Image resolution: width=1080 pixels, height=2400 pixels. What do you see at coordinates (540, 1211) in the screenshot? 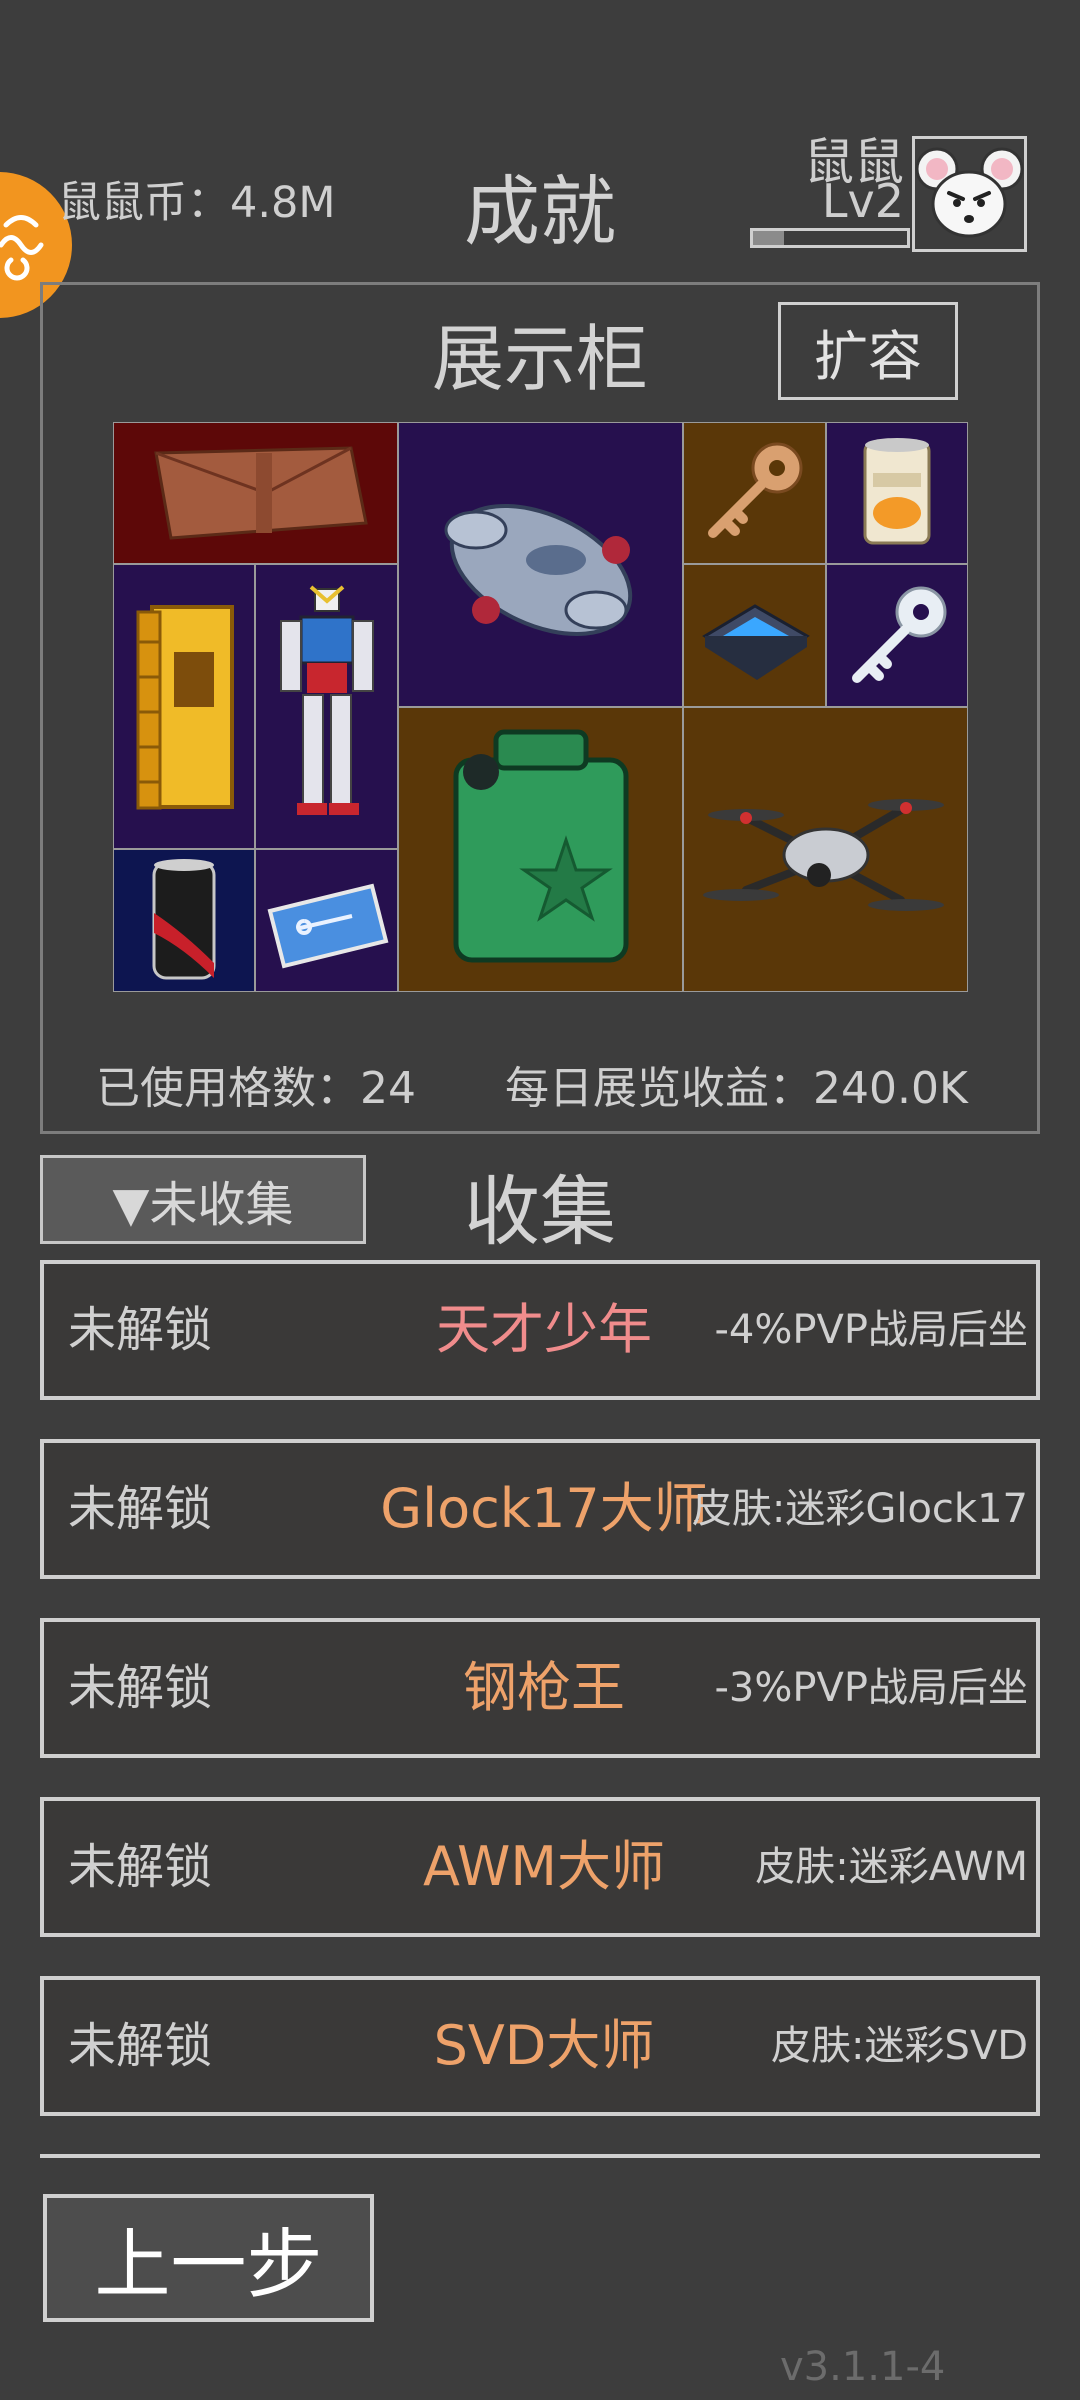
I see `collection-title: 收集` at bounding box center [540, 1211].